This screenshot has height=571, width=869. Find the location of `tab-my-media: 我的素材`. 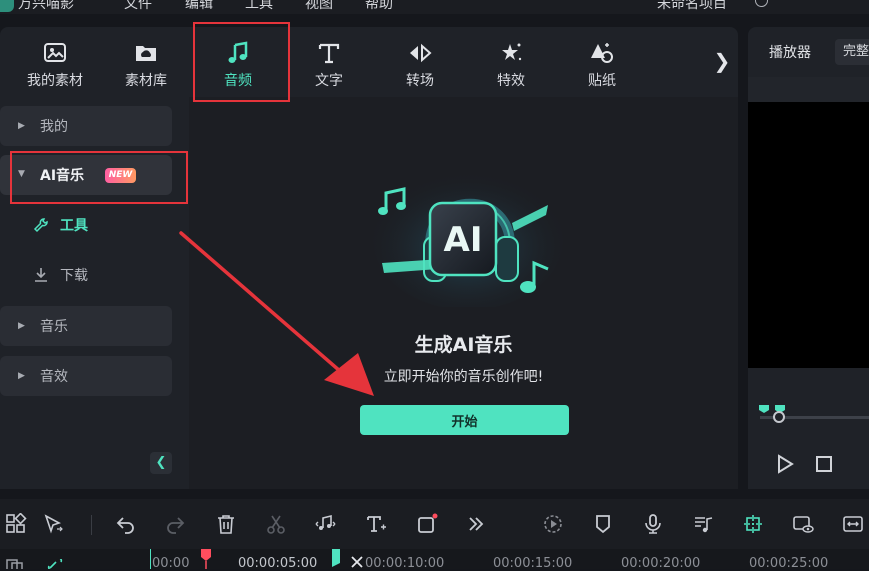

tab-my-media: 我的素材 is located at coordinates (55, 62).